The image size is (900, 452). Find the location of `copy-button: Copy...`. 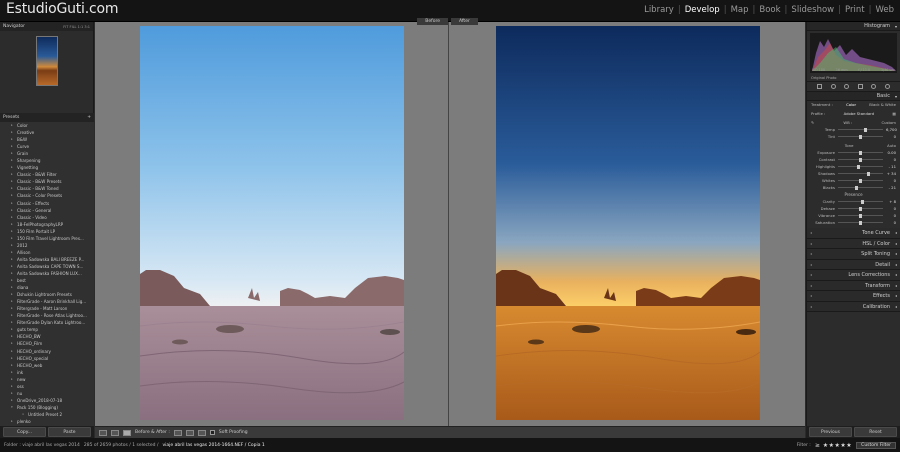

copy-button: Copy... is located at coordinates (24, 432).